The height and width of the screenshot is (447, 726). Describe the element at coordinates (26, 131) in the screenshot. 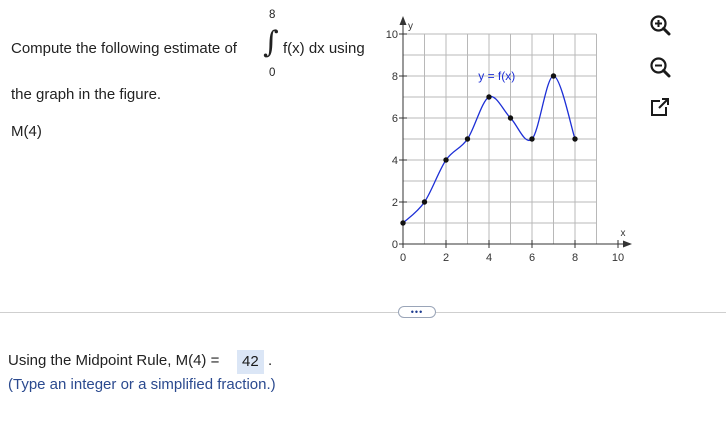

I see `estimate-label: M(4)` at that location.